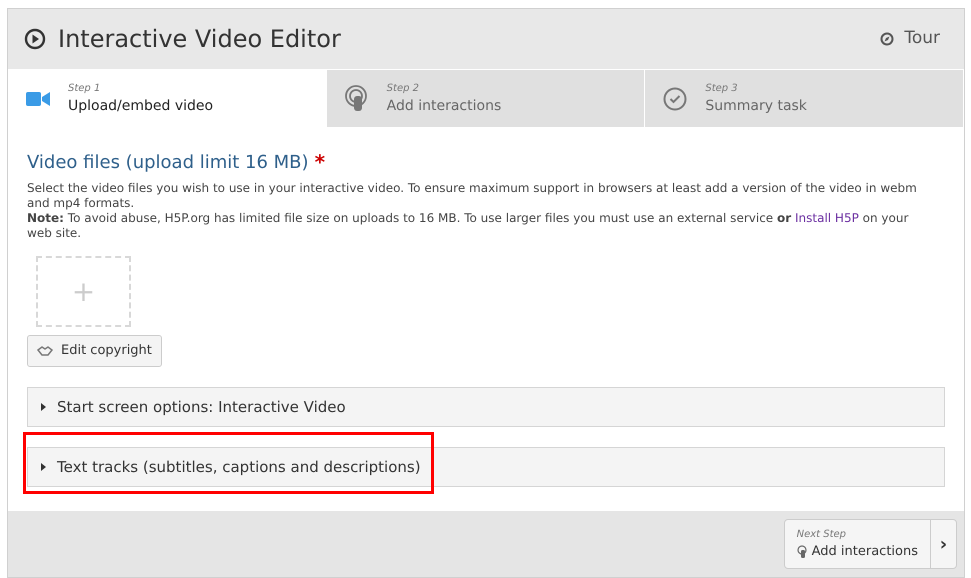  What do you see at coordinates (468, 226) in the screenshot?
I see `note-text: Note: To avoid abuse, H5P.org has limited file size on uploads to 16 MB. To use larger files you must use an external service or Install H5P on your web site.` at bounding box center [468, 226].